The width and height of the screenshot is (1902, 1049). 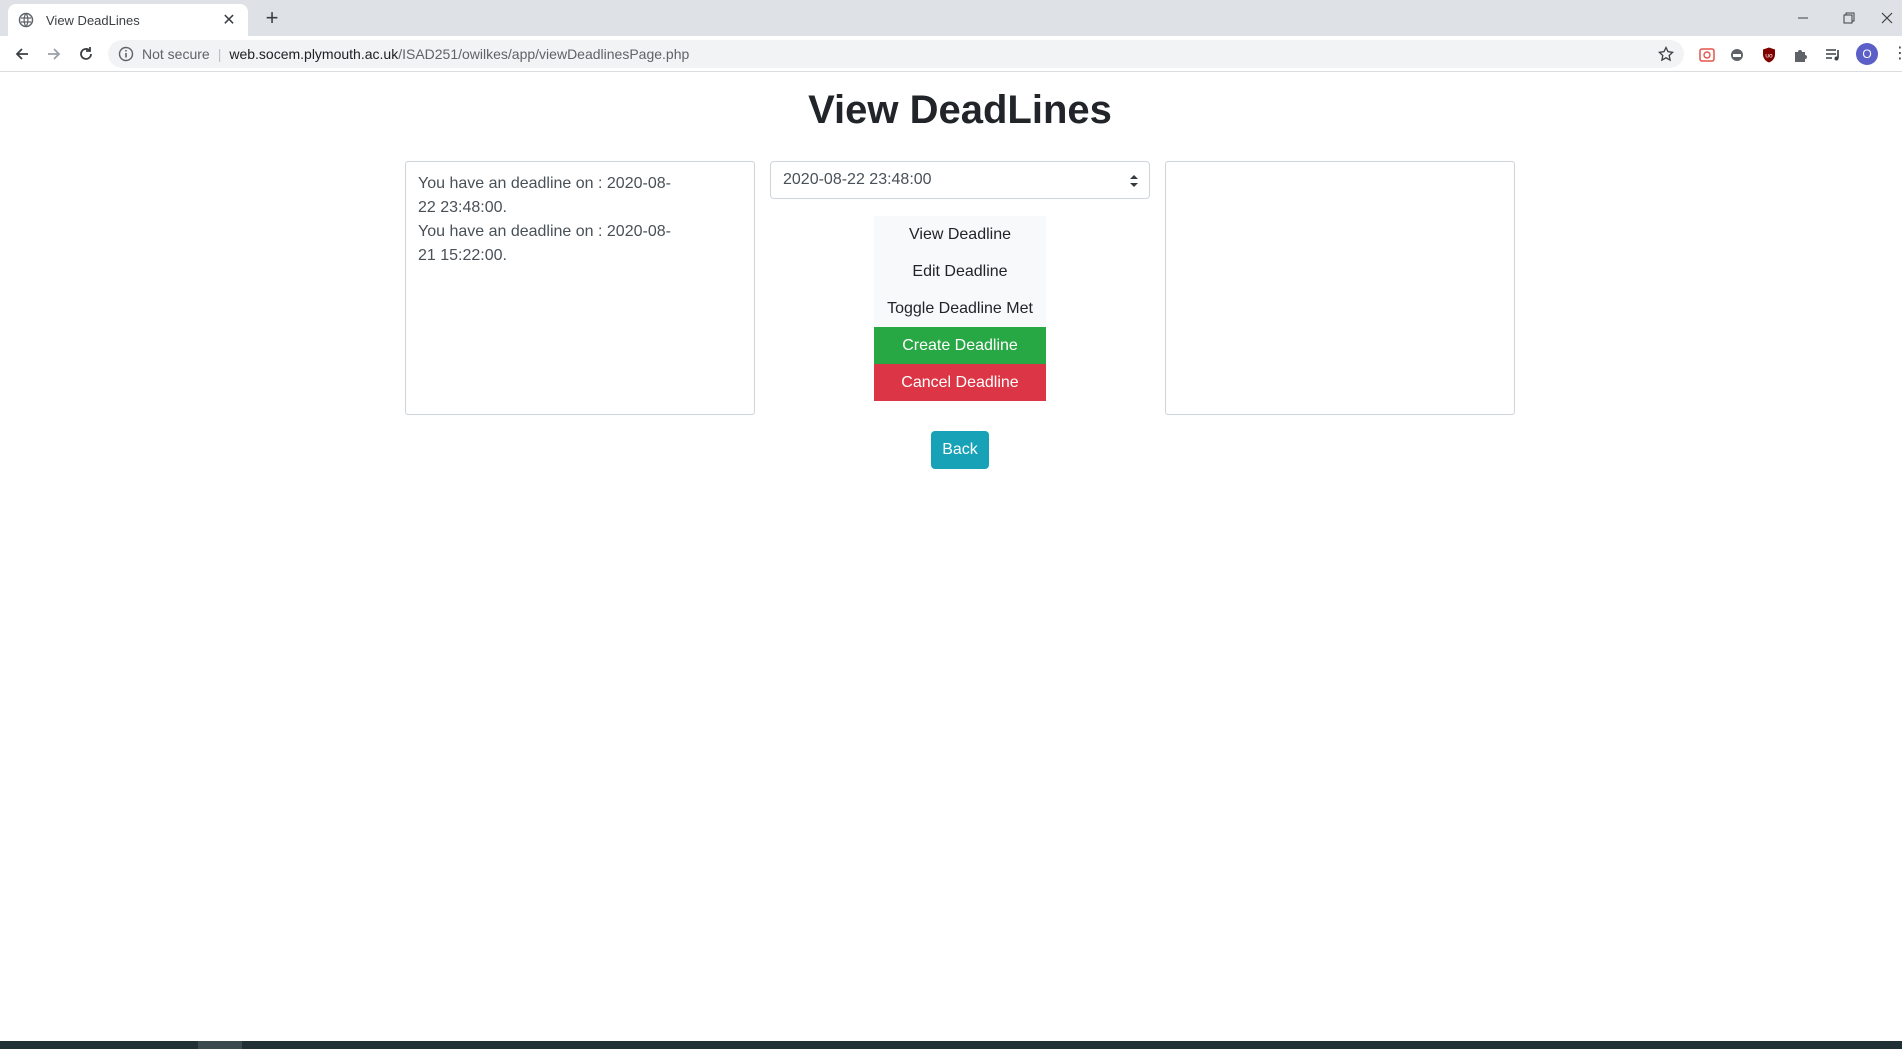 What do you see at coordinates (960, 271) in the screenshot?
I see `edit-deadline-button: Edit Deadline` at bounding box center [960, 271].